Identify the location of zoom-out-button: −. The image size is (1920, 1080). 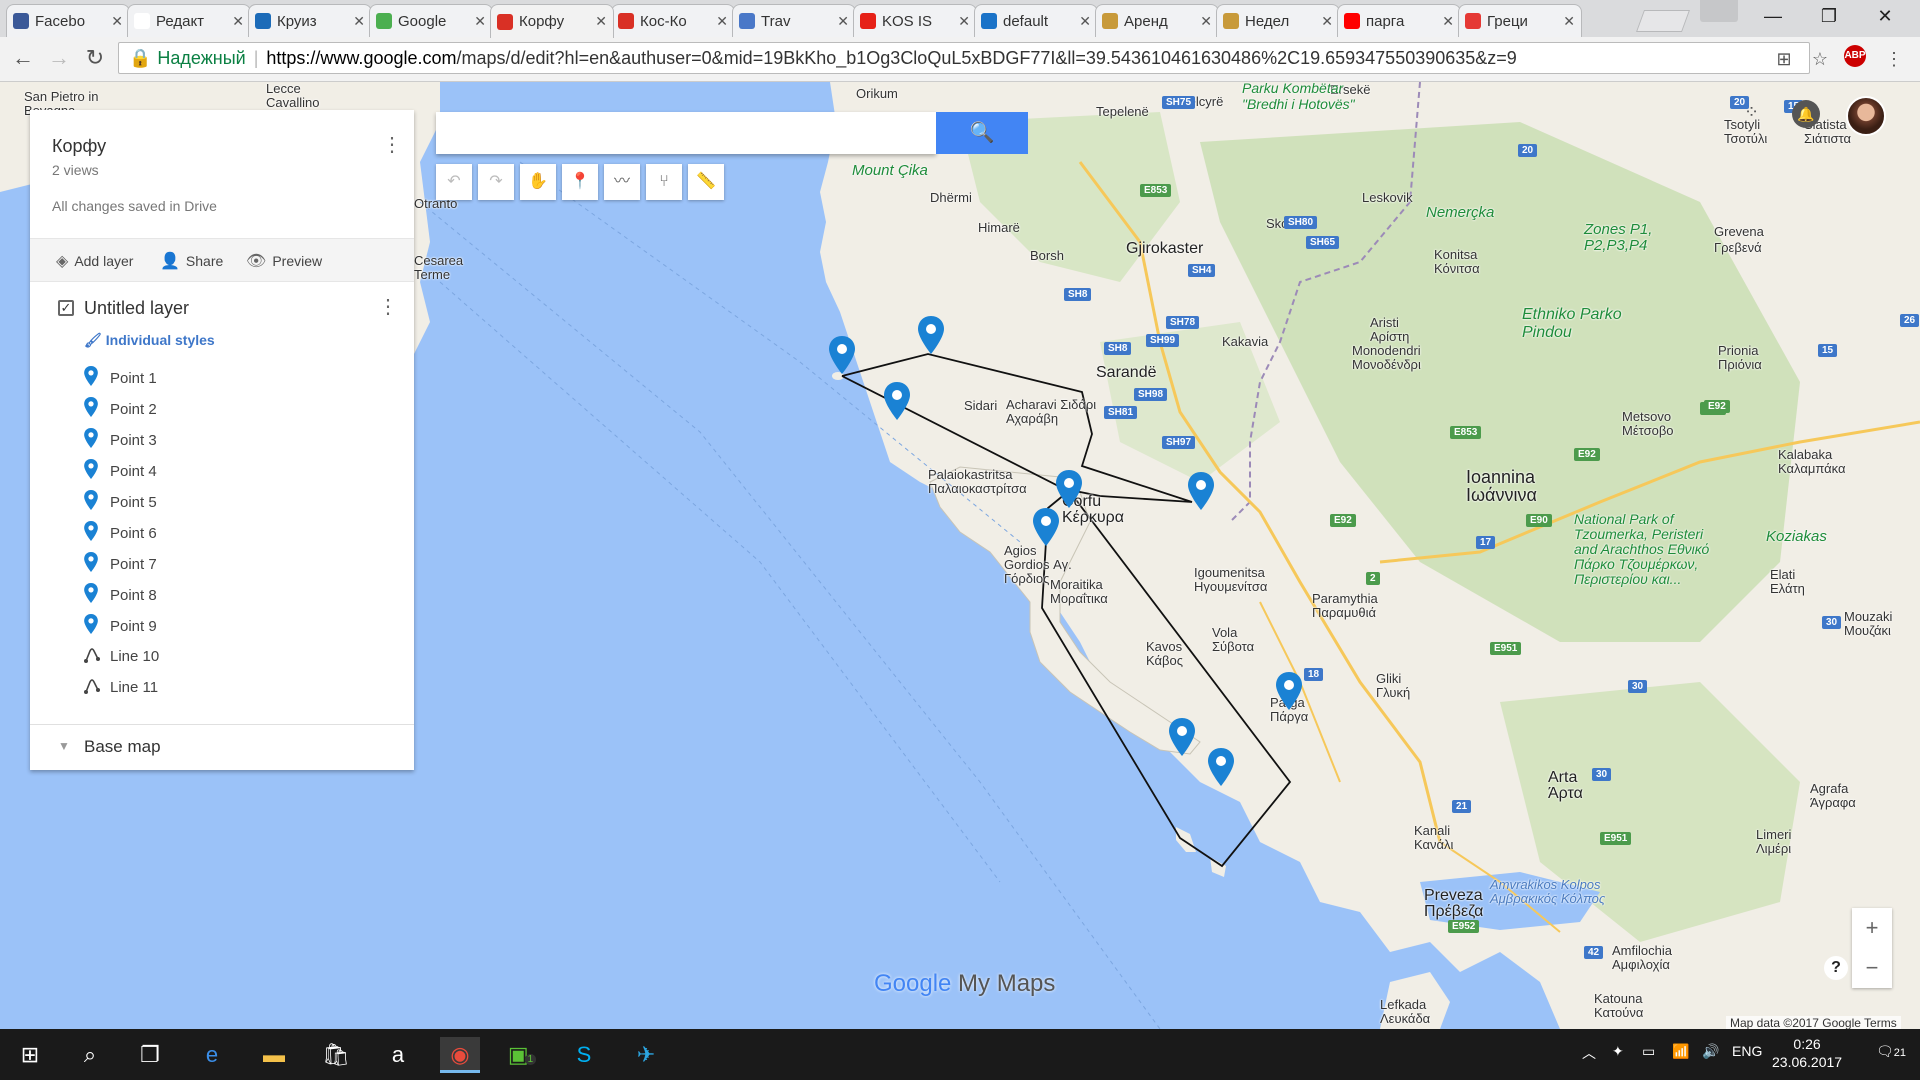
(1872, 968).